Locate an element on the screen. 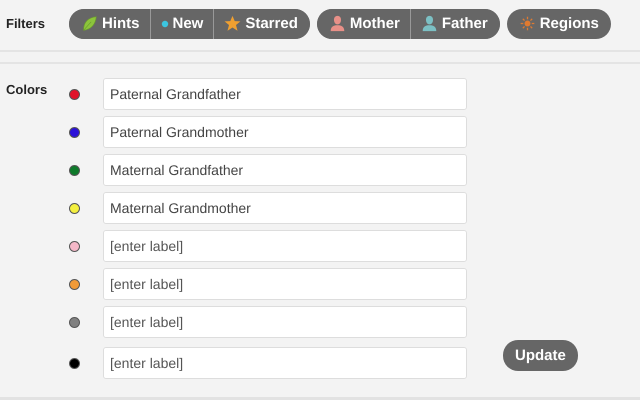  leaf-icon is located at coordinates (89, 23).